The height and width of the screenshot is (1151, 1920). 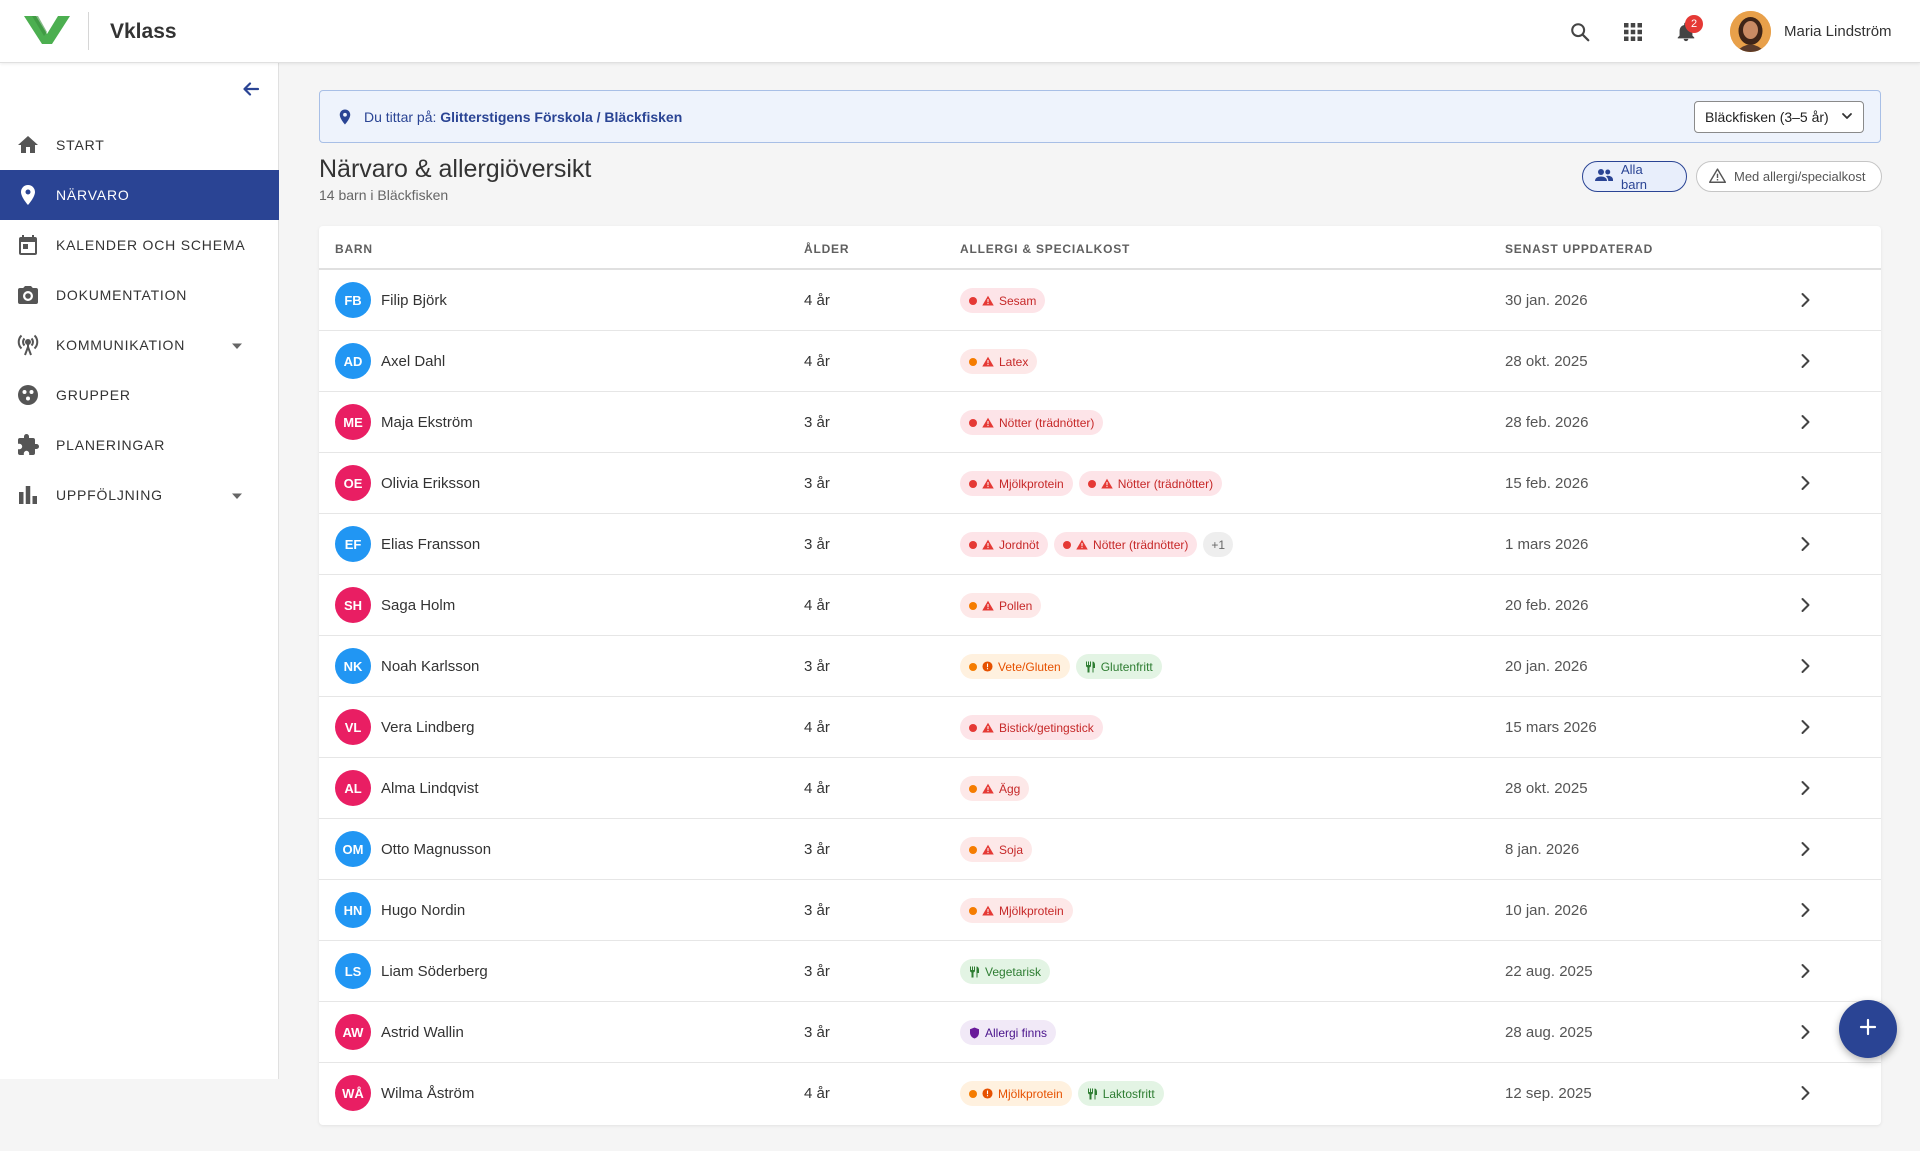 What do you see at coordinates (139, 395) in the screenshot?
I see `sidebar-item-grupper: GRUPPER` at bounding box center [139, 395].